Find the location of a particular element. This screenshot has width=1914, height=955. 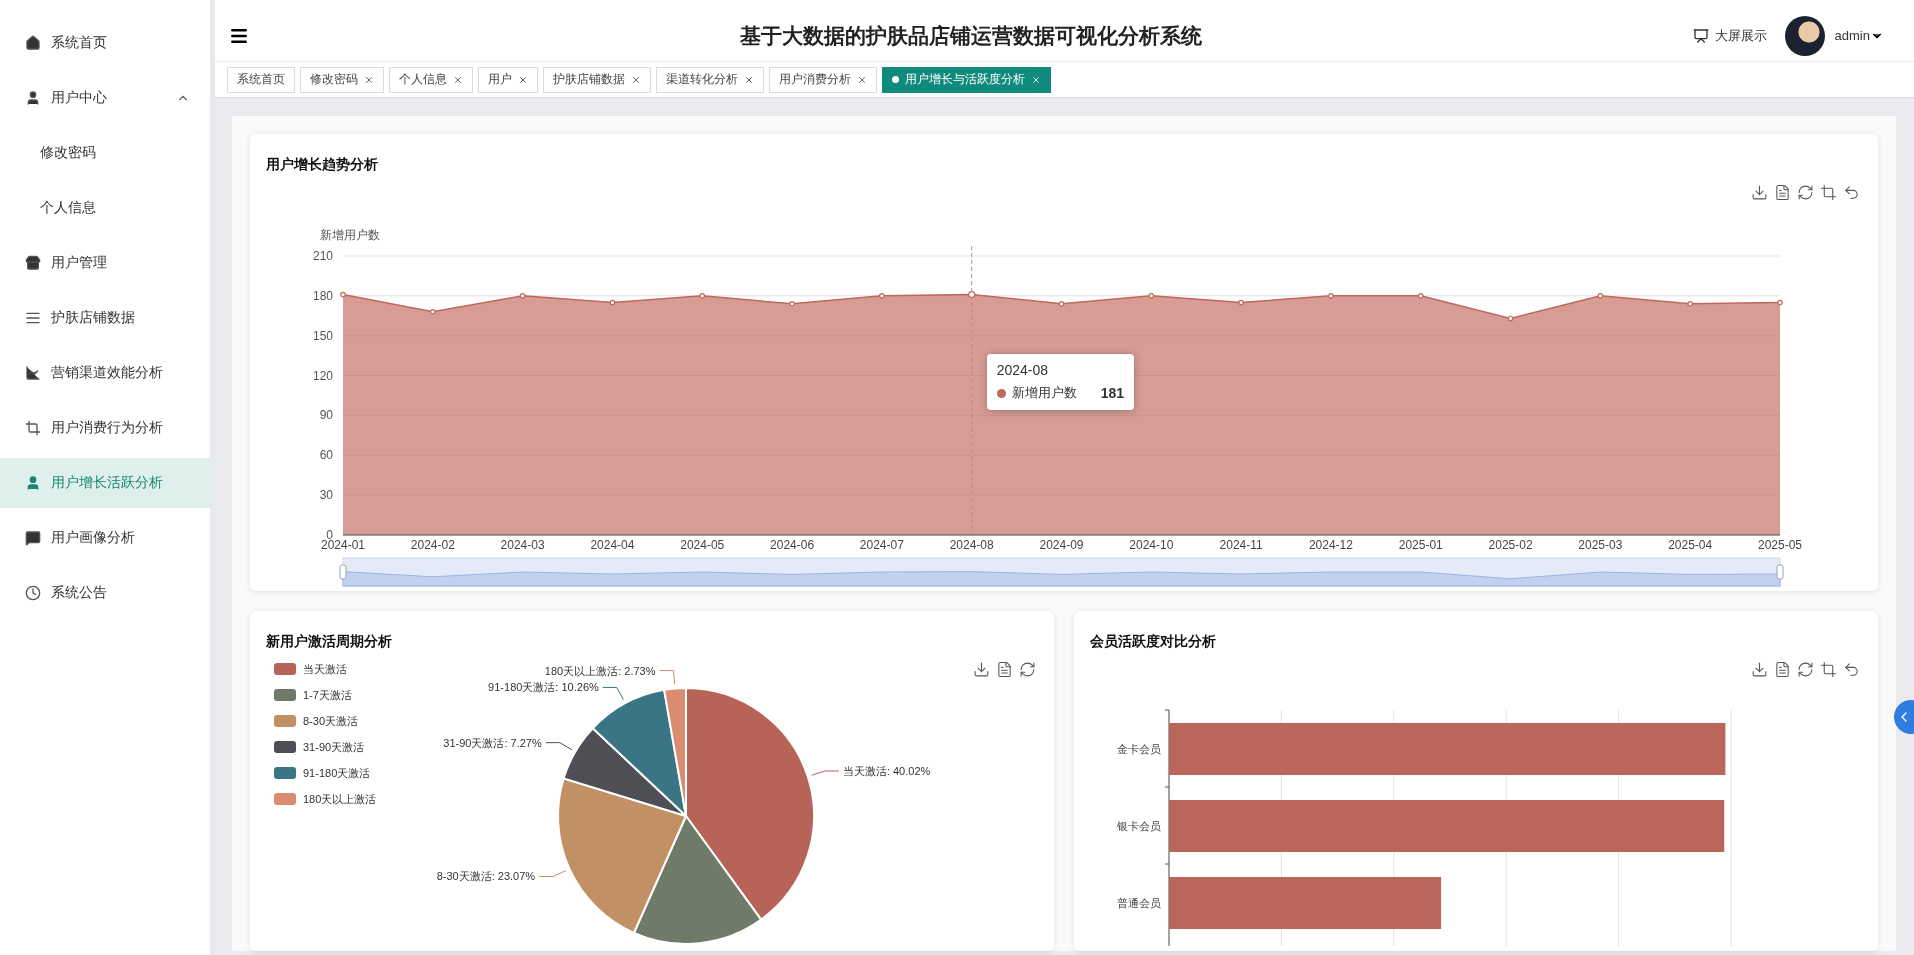

page-title: 基于大数据的护肤品店铺运营数据可视化分析系统 is located at coordinates (970, 35).